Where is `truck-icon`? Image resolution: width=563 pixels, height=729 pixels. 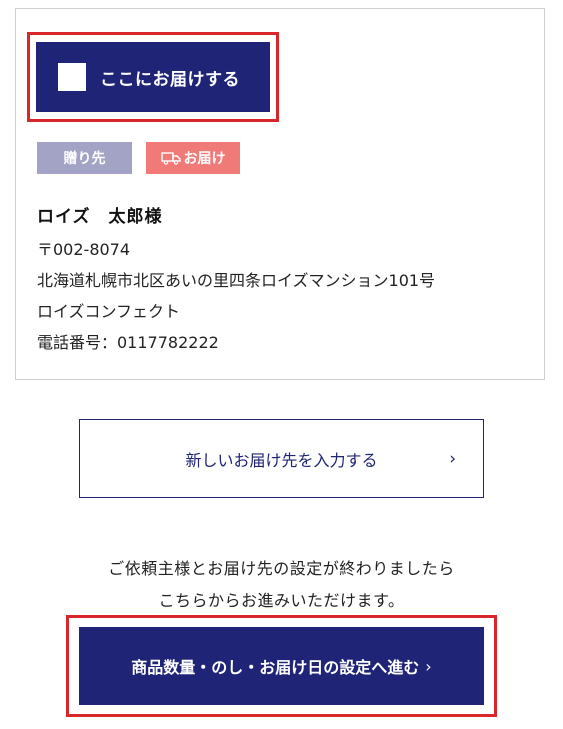 truck-icon is located at coordinates (170, 158).